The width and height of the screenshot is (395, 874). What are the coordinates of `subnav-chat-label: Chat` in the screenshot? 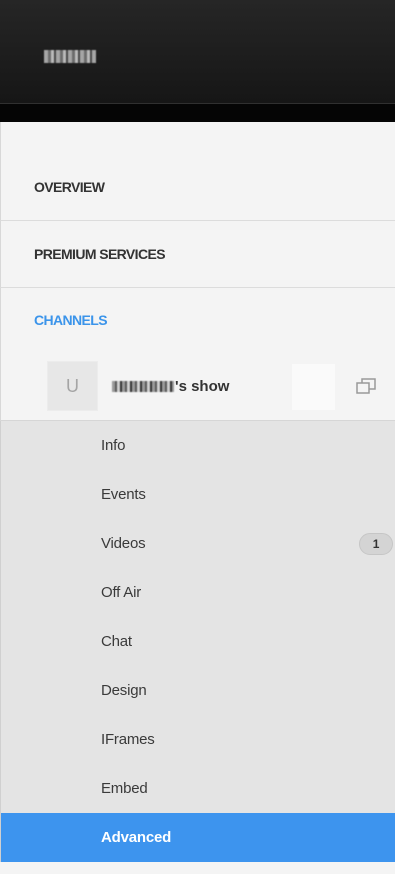 It's located at (116, 641).